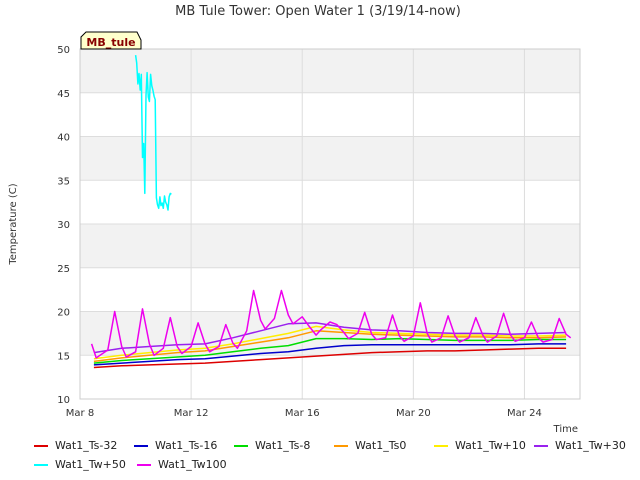 This screenshot has height=480, width=640. What do you see at coordinates (63, 138) in the screenshot?
I see `y-tick-label: 40` at bounding box center [63, 138].